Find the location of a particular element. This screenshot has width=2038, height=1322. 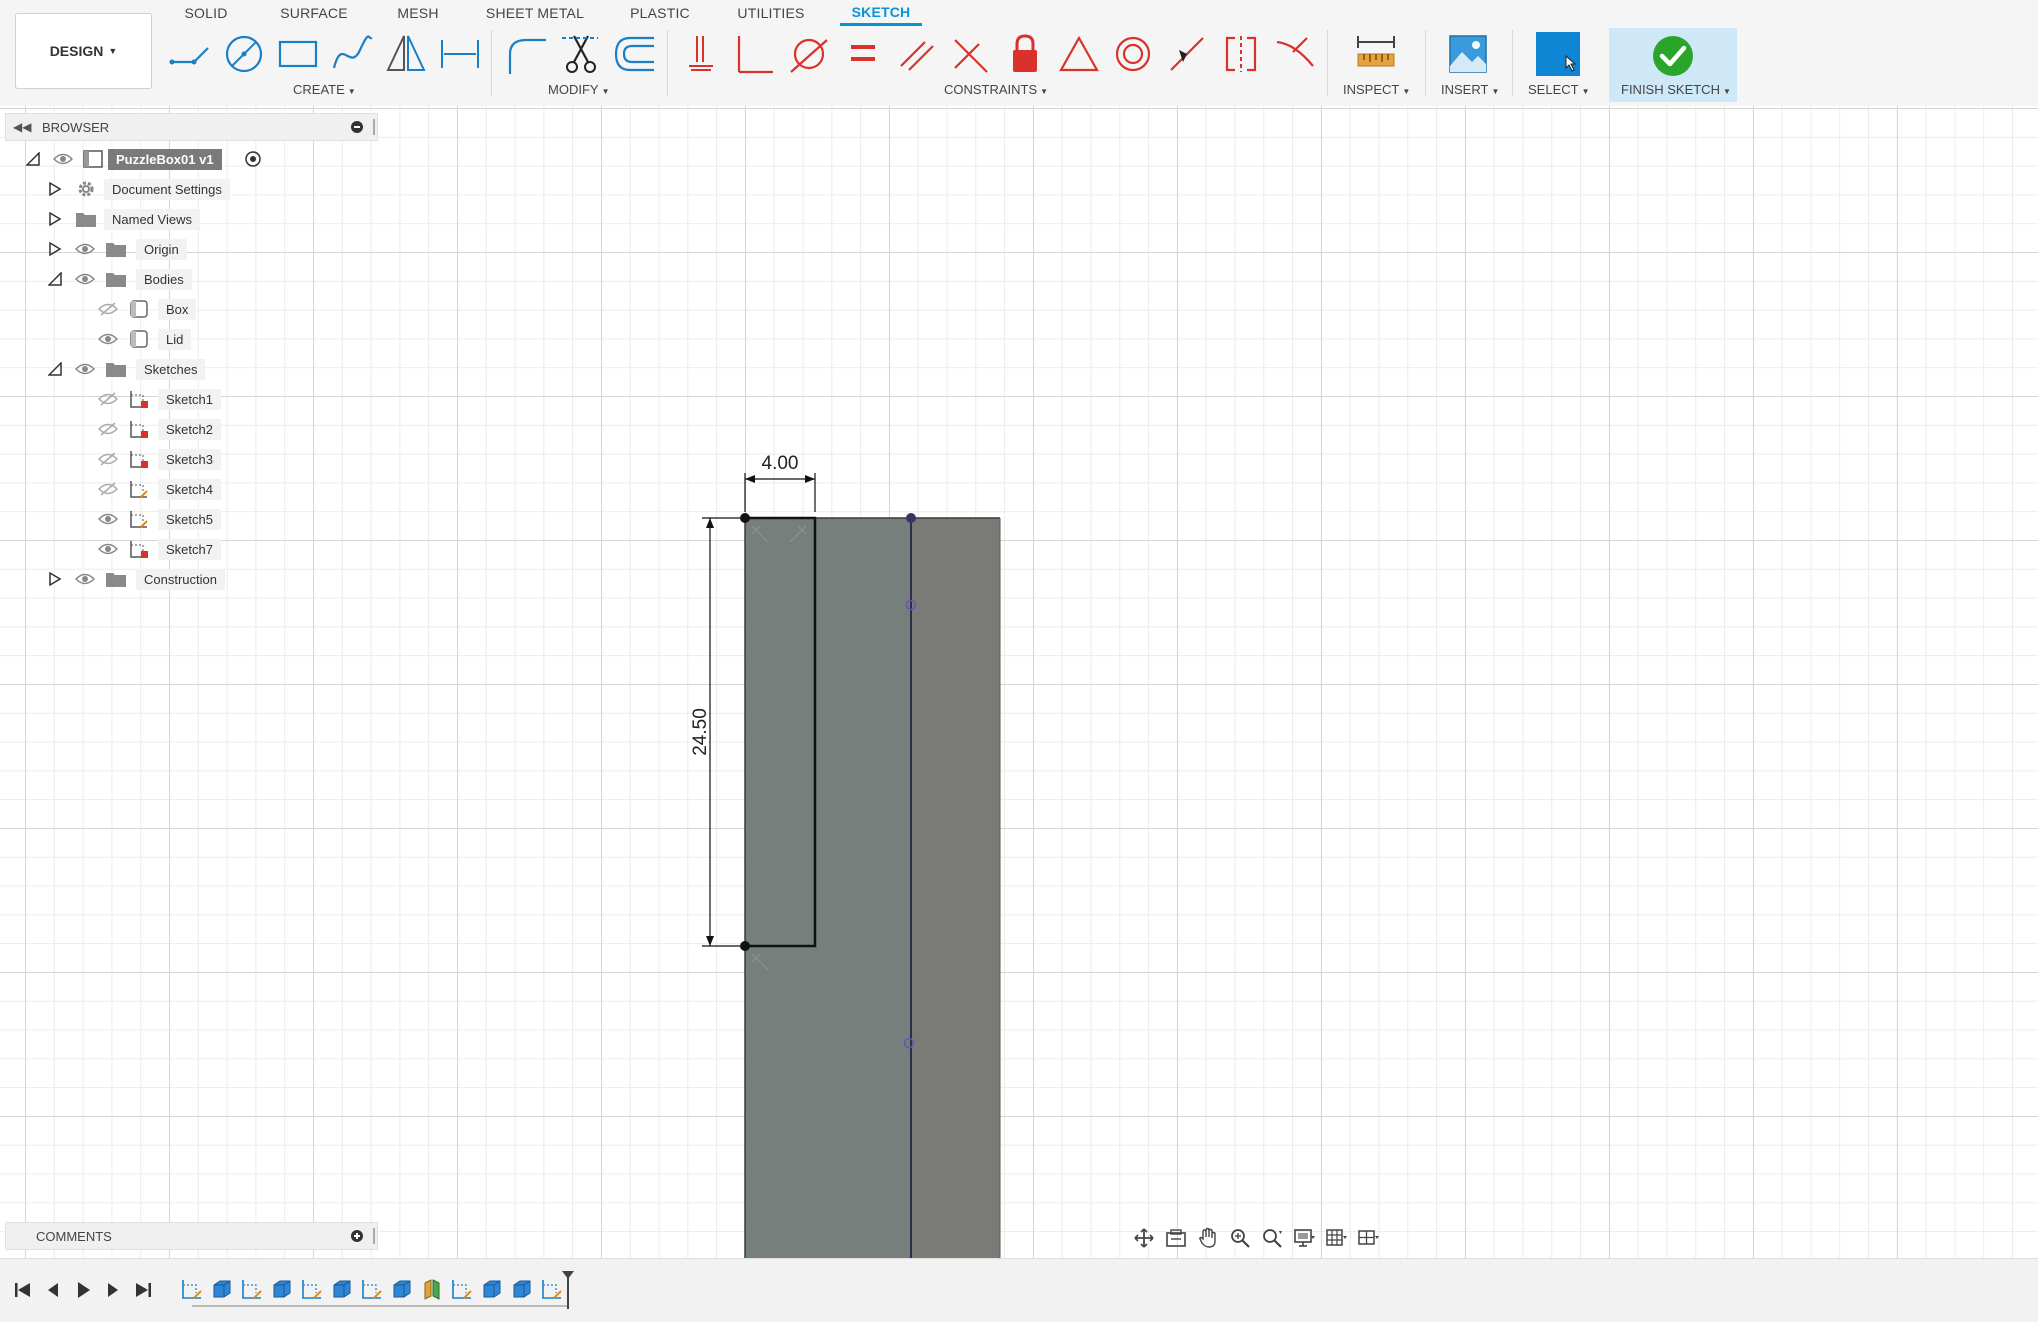

trim-icon is located at coordinates (580, 54).